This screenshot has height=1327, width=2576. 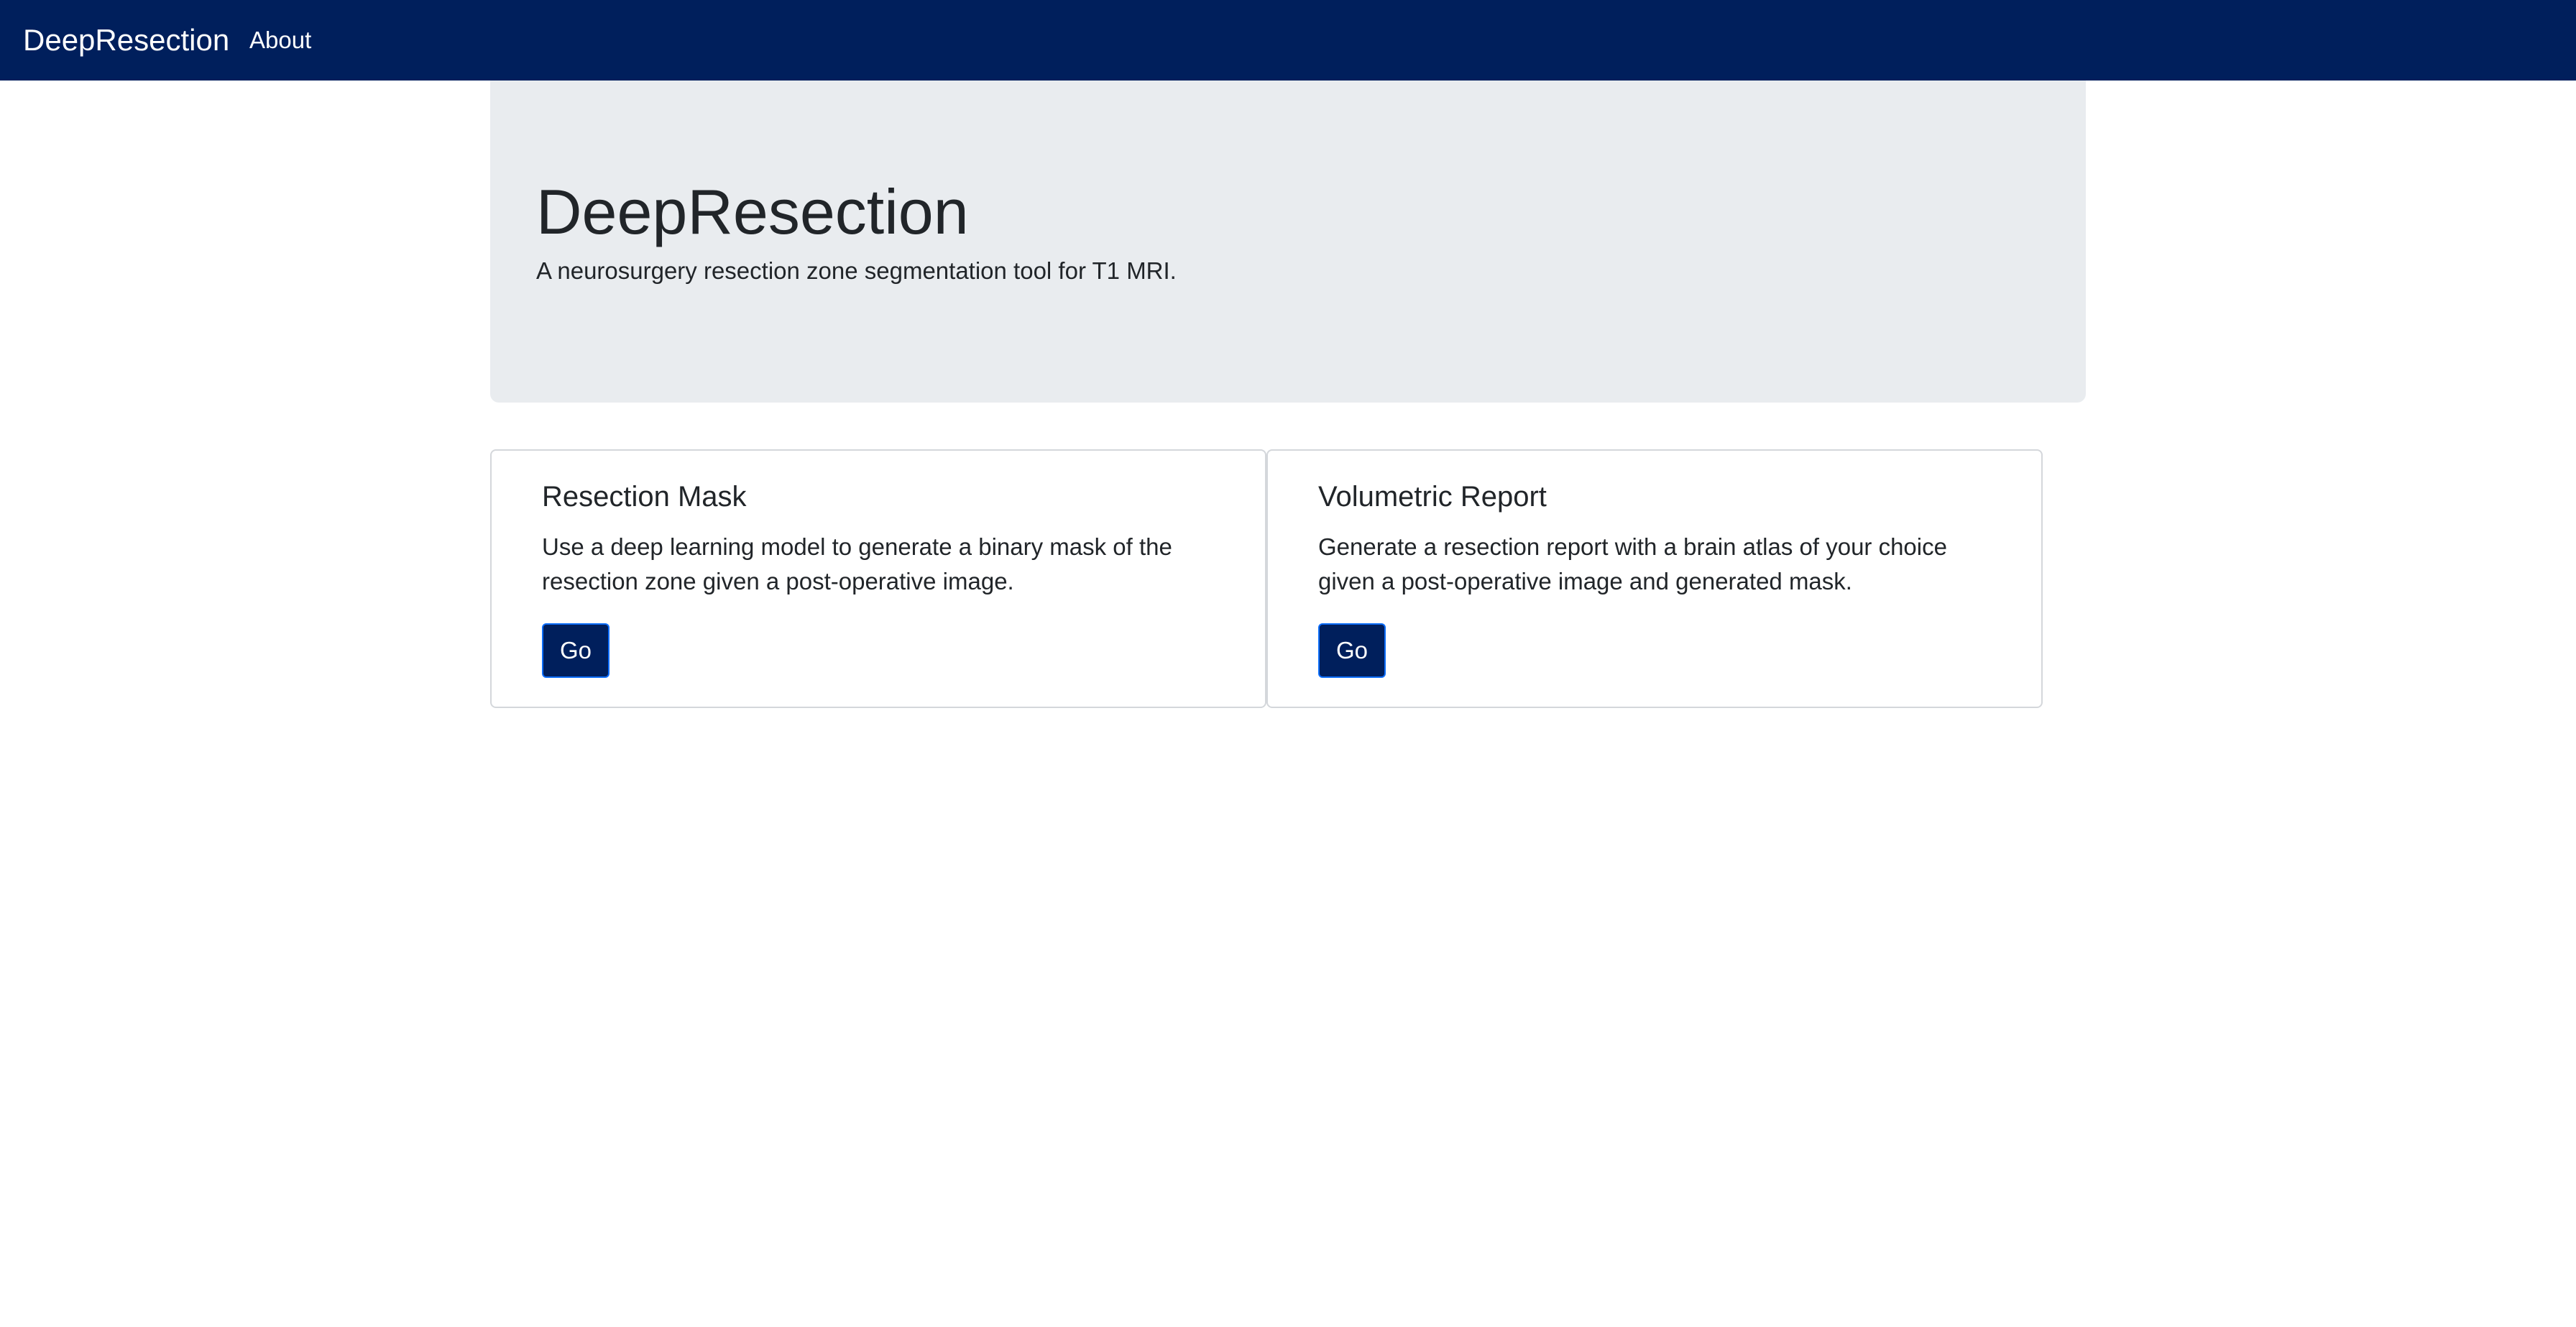 I want to click on card-title: Volumetric Report, so click(x=1432, y=497).